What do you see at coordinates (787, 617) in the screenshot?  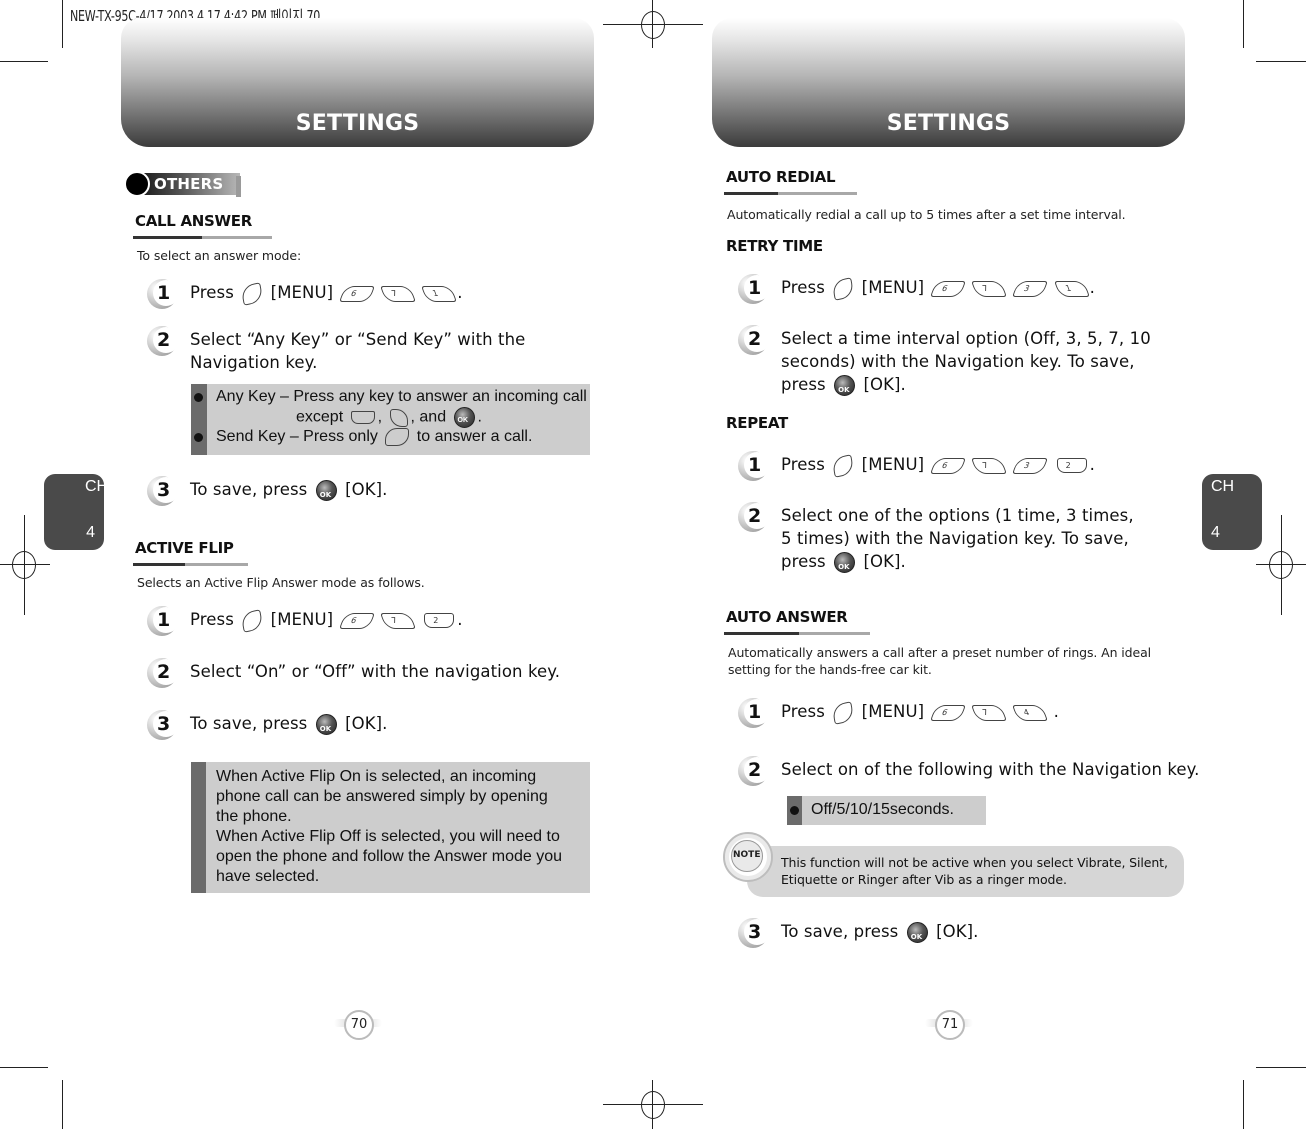 I see `section-title: AUTO ANSWER` at bounding box center [787, 617].